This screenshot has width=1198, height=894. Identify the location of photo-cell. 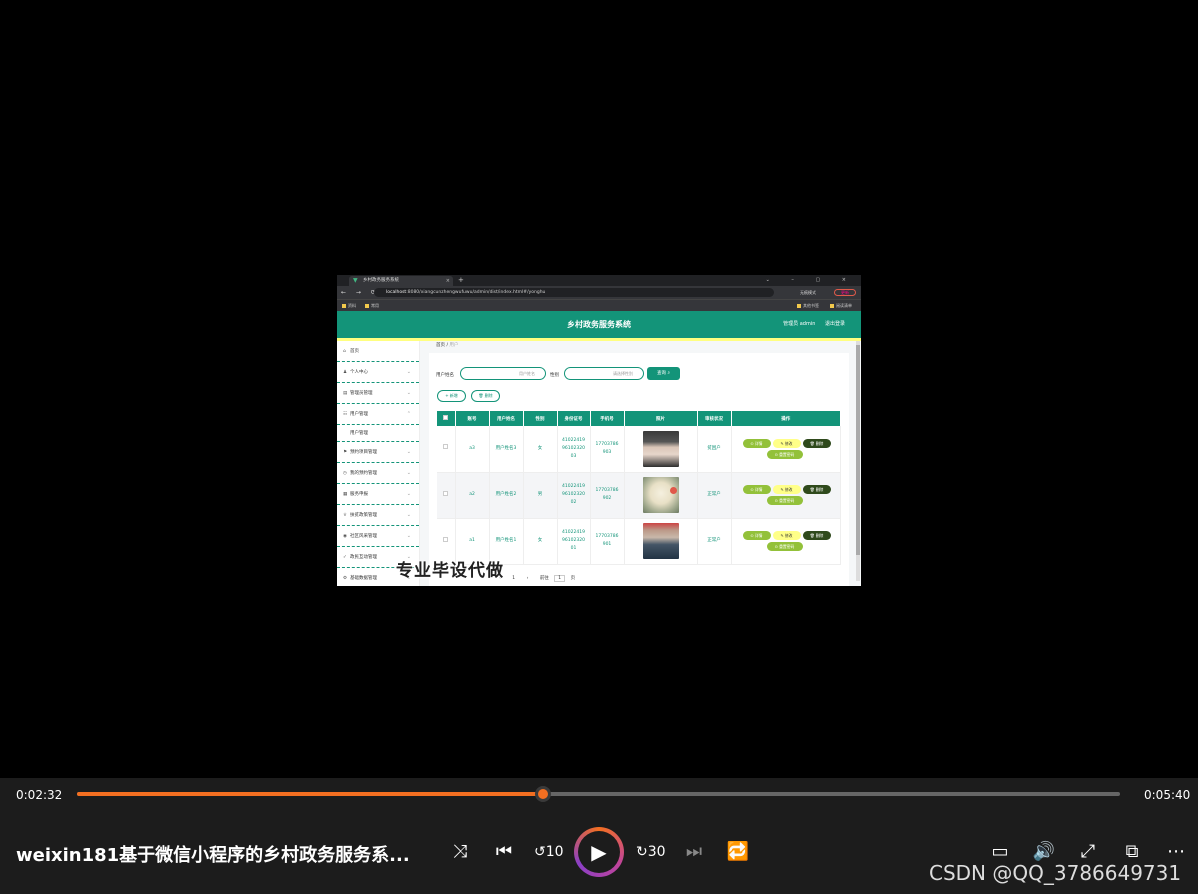
(661, 541).